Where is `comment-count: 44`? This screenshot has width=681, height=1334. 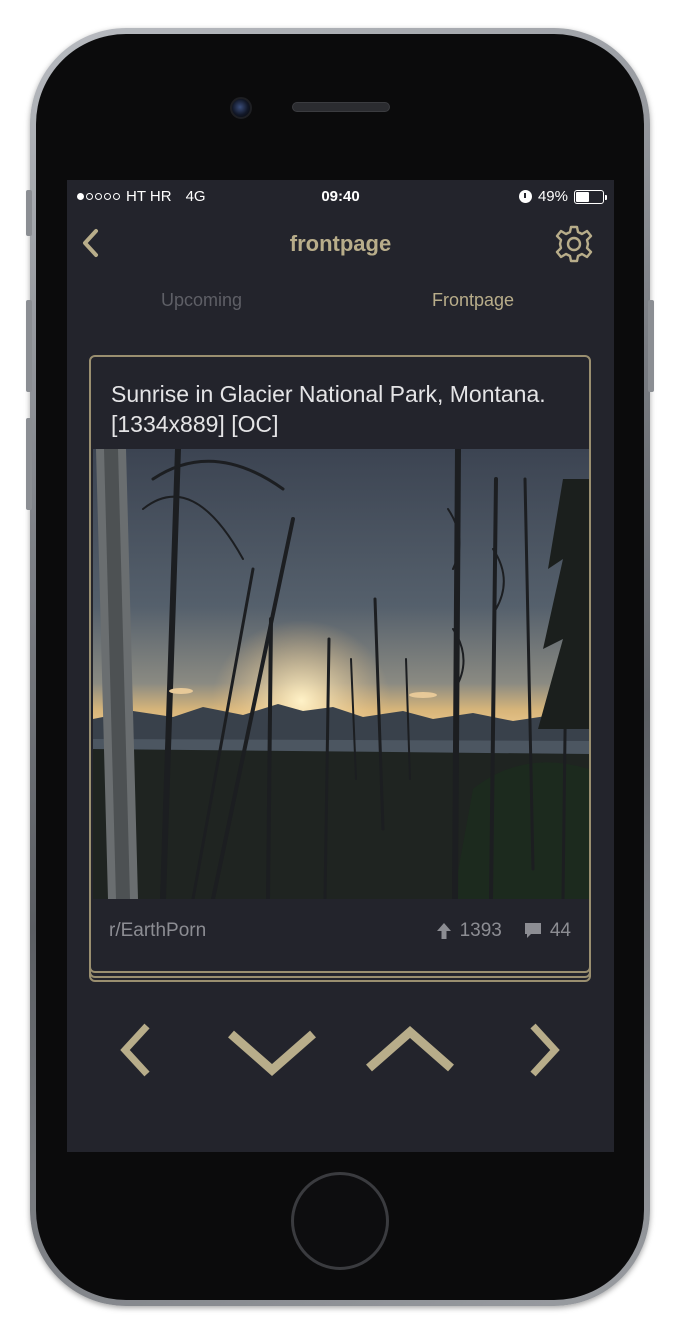
comment-count: 44 is located at coordinates (560, 930).